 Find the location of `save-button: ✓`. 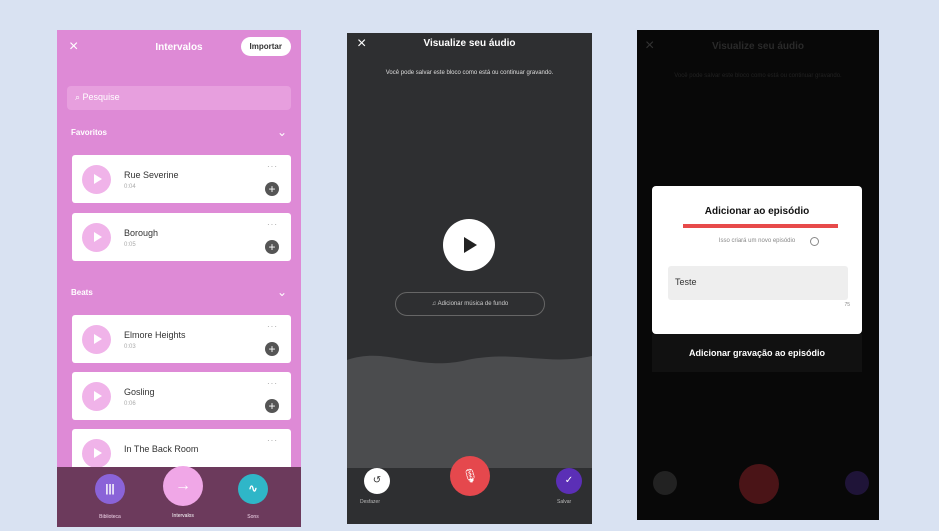

save-button: ✓ is located at coordinates (569, 481).